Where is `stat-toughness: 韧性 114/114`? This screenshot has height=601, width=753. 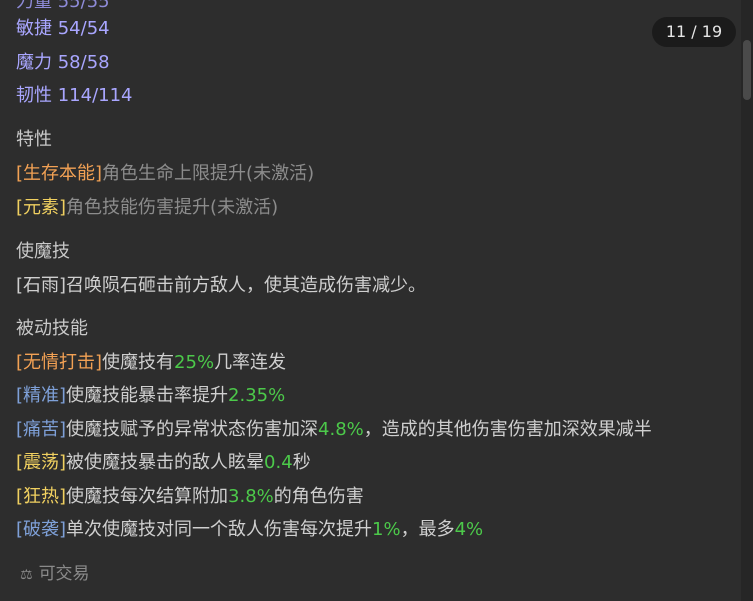
stat-toughness: 韧性 114/114 is located at coordinates (74, 95).